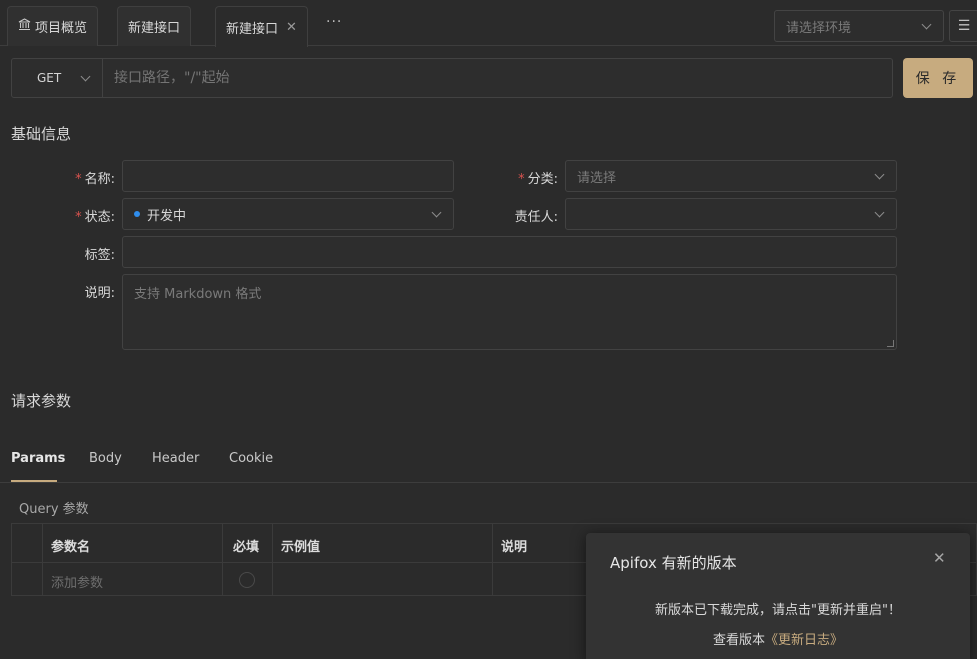 The image size is (977, 659). I want to click on tab-new-api-1: 新建接口, so click(154, 26).